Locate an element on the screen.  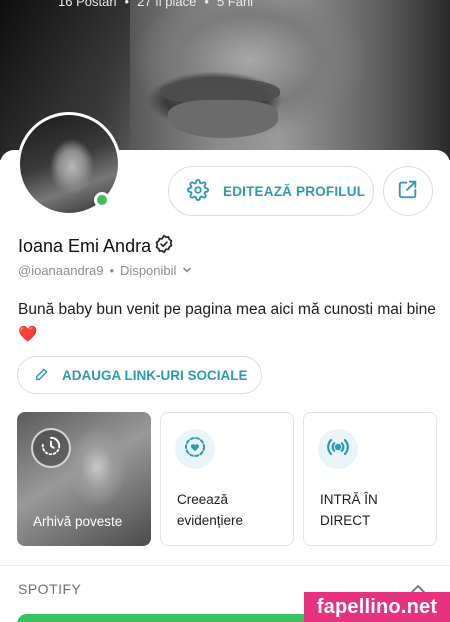
stat-posts: 16 Postări is located at coordinates (87, 4).